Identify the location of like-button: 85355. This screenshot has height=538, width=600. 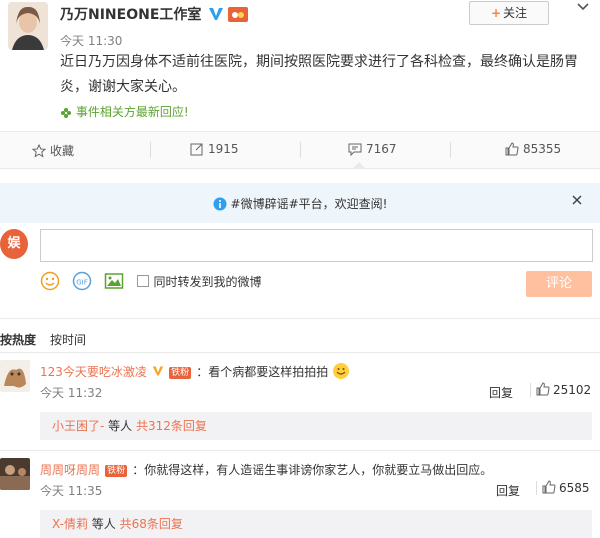
(533, 149).